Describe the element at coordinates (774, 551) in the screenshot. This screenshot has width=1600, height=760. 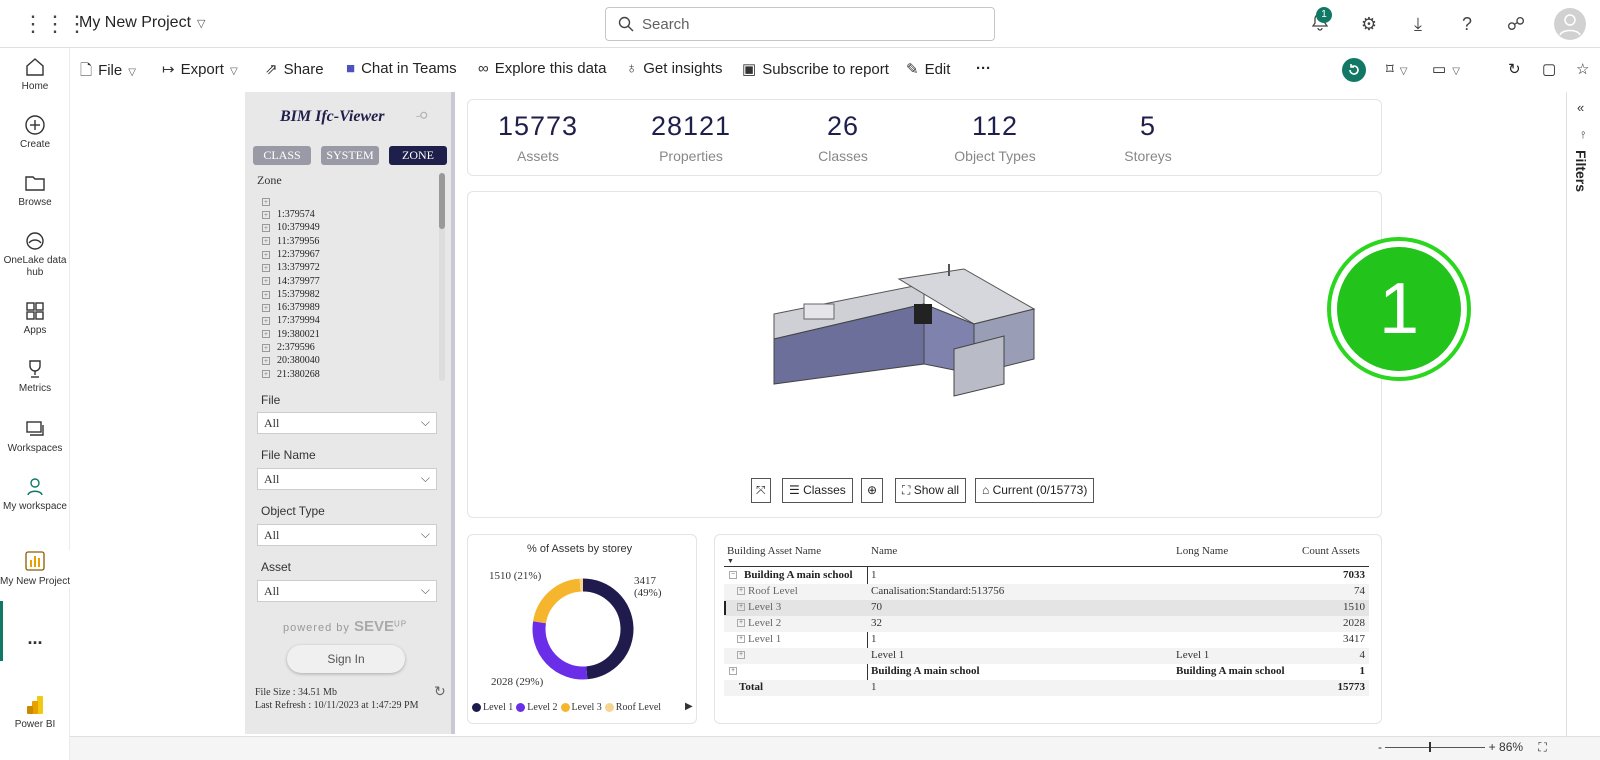
I see `th-building-asset-name: Building Asset Name` at that location.